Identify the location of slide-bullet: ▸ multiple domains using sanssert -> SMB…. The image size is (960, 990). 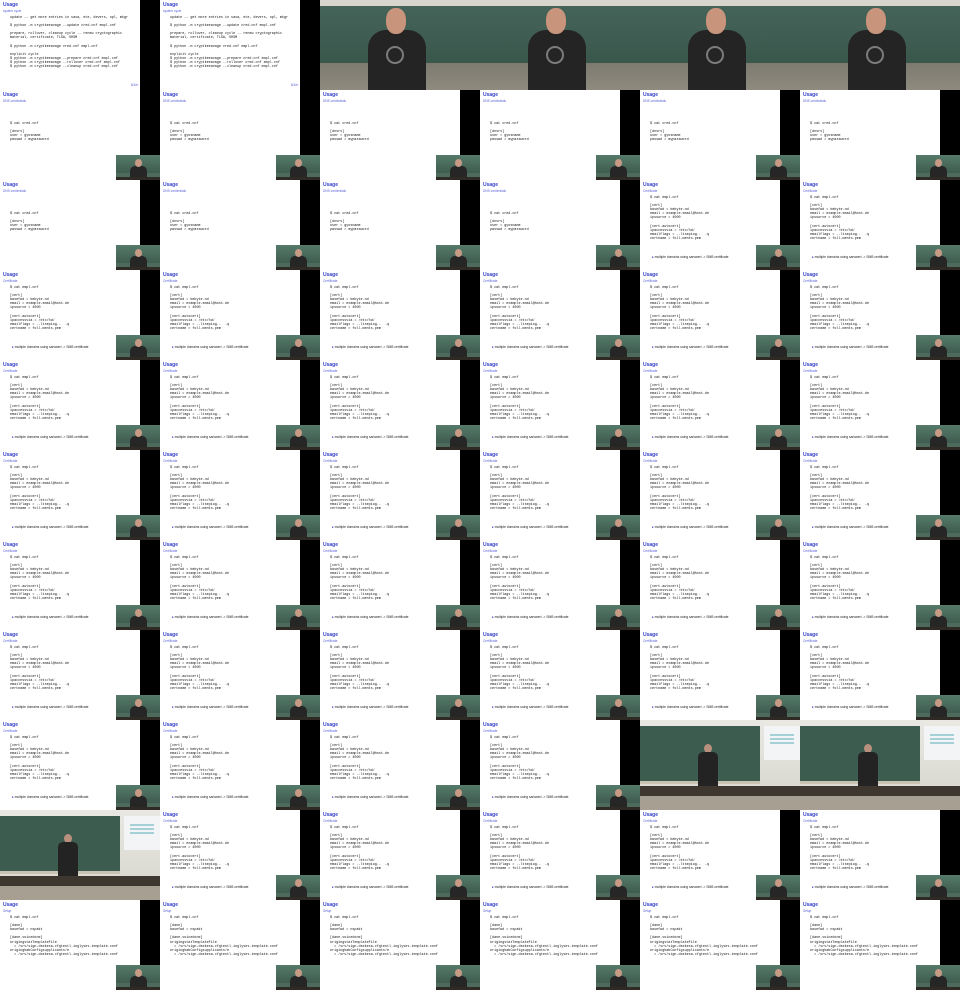
(50, 617).